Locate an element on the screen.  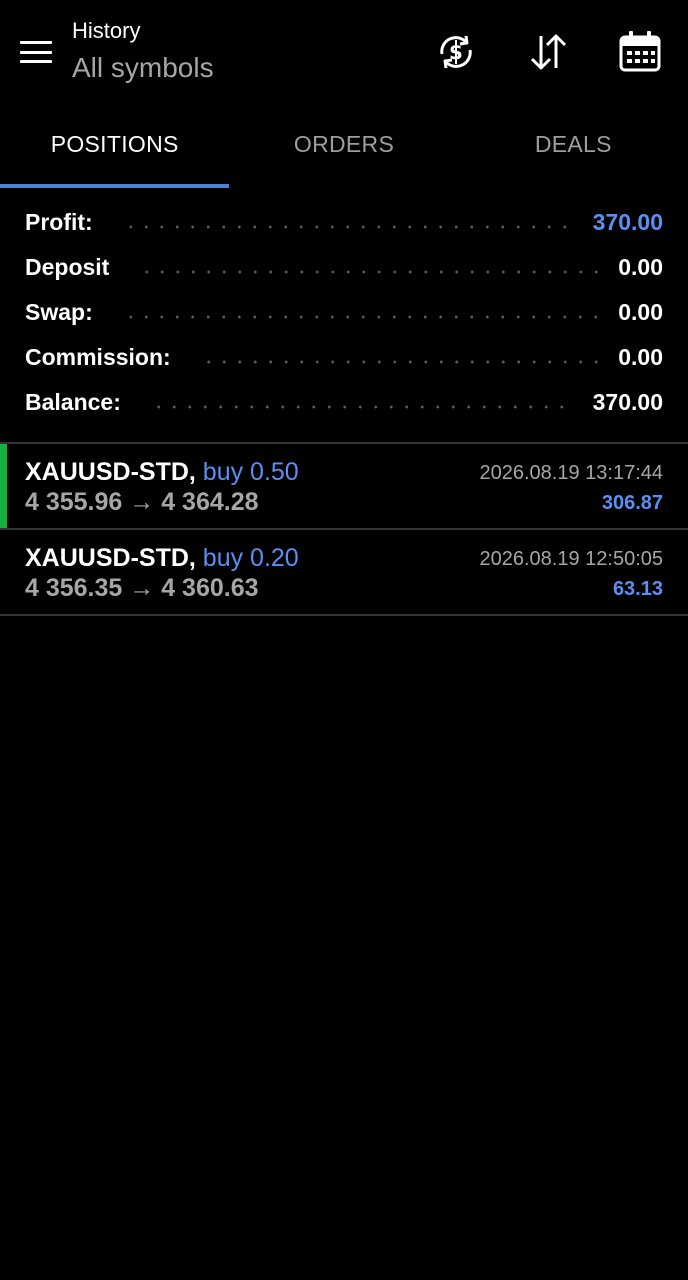
position-profit: 63.13 is located at coordinates (637, 589).